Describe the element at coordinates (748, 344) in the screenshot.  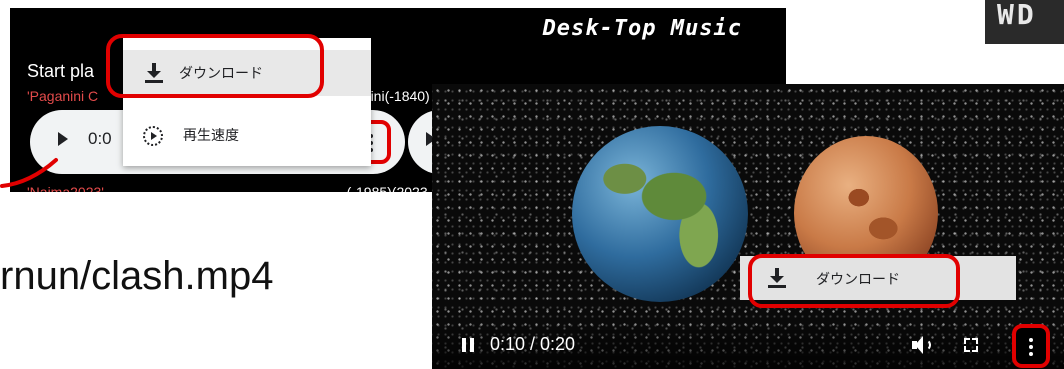
I see `video-controls-bar: 0:10 / 0:20` at that location.